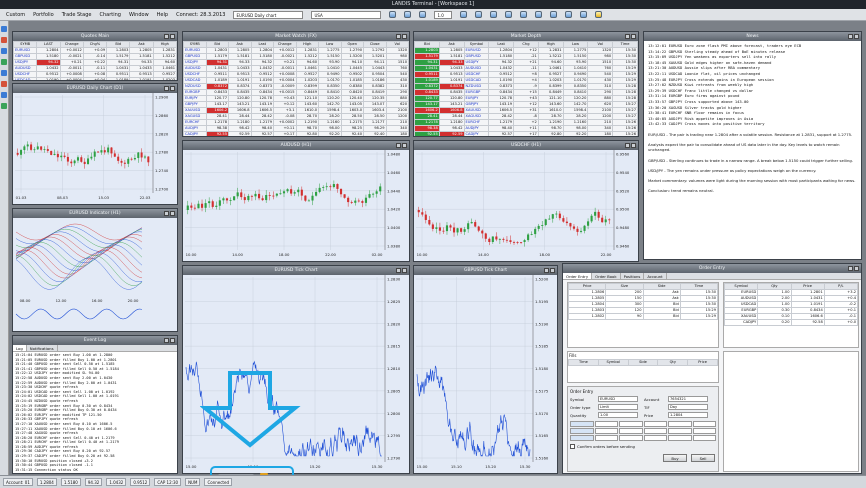 Image resolution: width=866 pixels, height=488 pixels. Describe the element at coordinates (554, 14) in the screenshot. I see `refresh-icon` at that location.